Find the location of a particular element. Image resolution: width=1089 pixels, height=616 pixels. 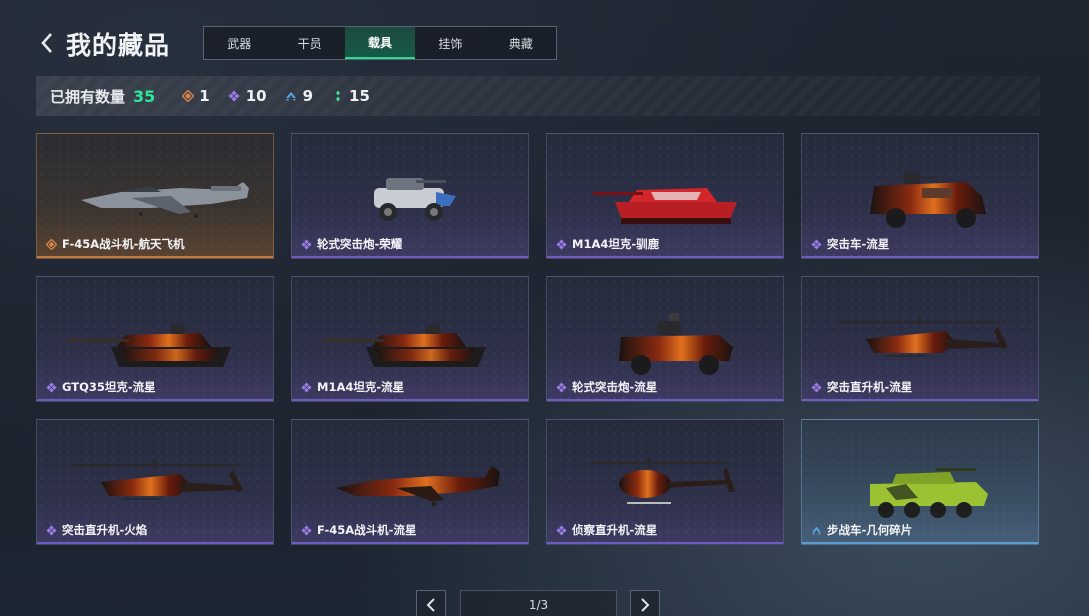

vehicle-name: 突击直升机-火焰 is located at coordinates (105, 530).